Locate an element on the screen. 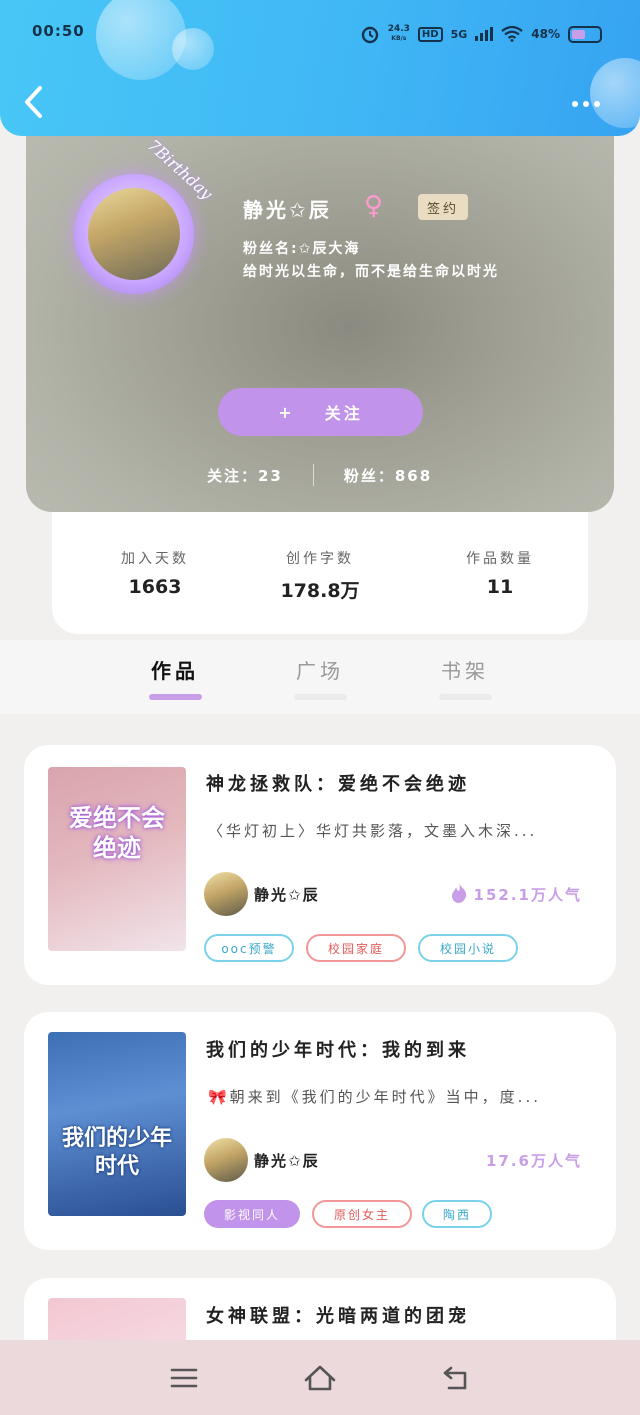 The width and height of the screenshot is (640, 1415). user-motto: 给时光以生命，而不是给生命以时光 is located at coordinates (371, 272).